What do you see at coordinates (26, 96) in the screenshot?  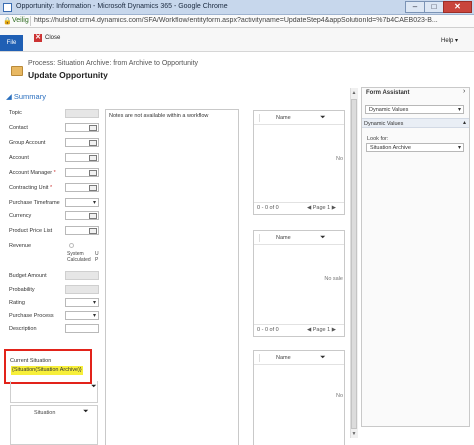 I see `summary-section-toggle: ◢ Summary` at bounding box center [26, 96].